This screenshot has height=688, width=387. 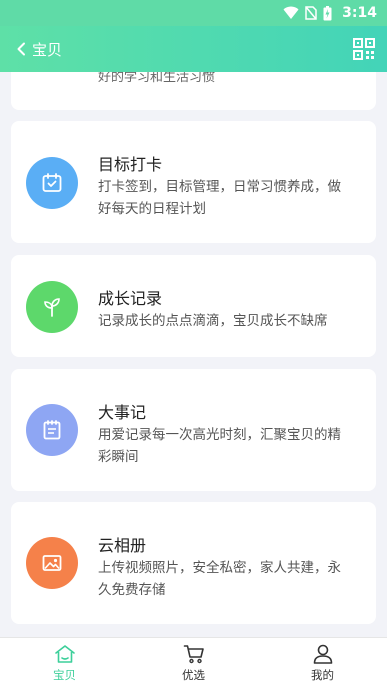 I want to click on feature-desc: 用爱记录每一次高光时刻，汇聚宝贝的精彩瞬间, so click(x=219, y=446).